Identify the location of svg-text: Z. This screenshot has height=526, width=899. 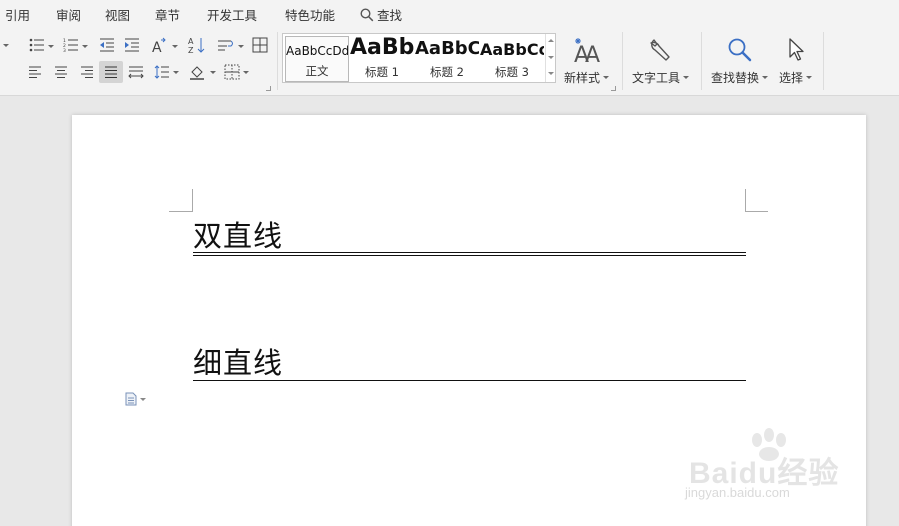
(191, 50).